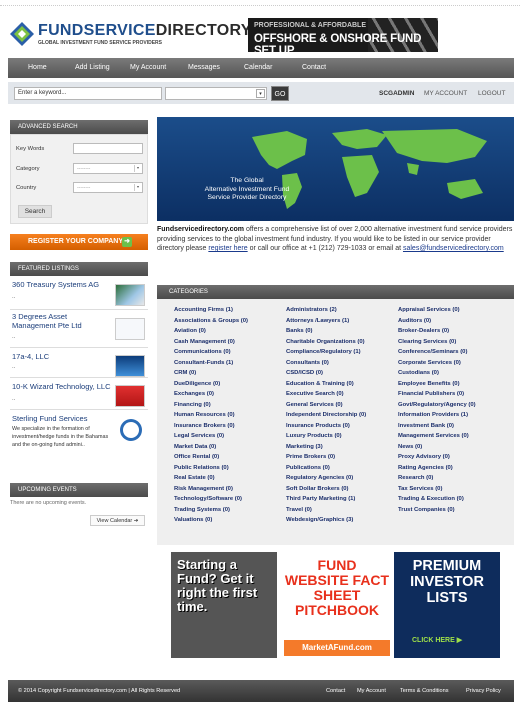 This screenshot has width=520, height=702. I want to click on category-link: Real Estate (0), so click(194, 478).